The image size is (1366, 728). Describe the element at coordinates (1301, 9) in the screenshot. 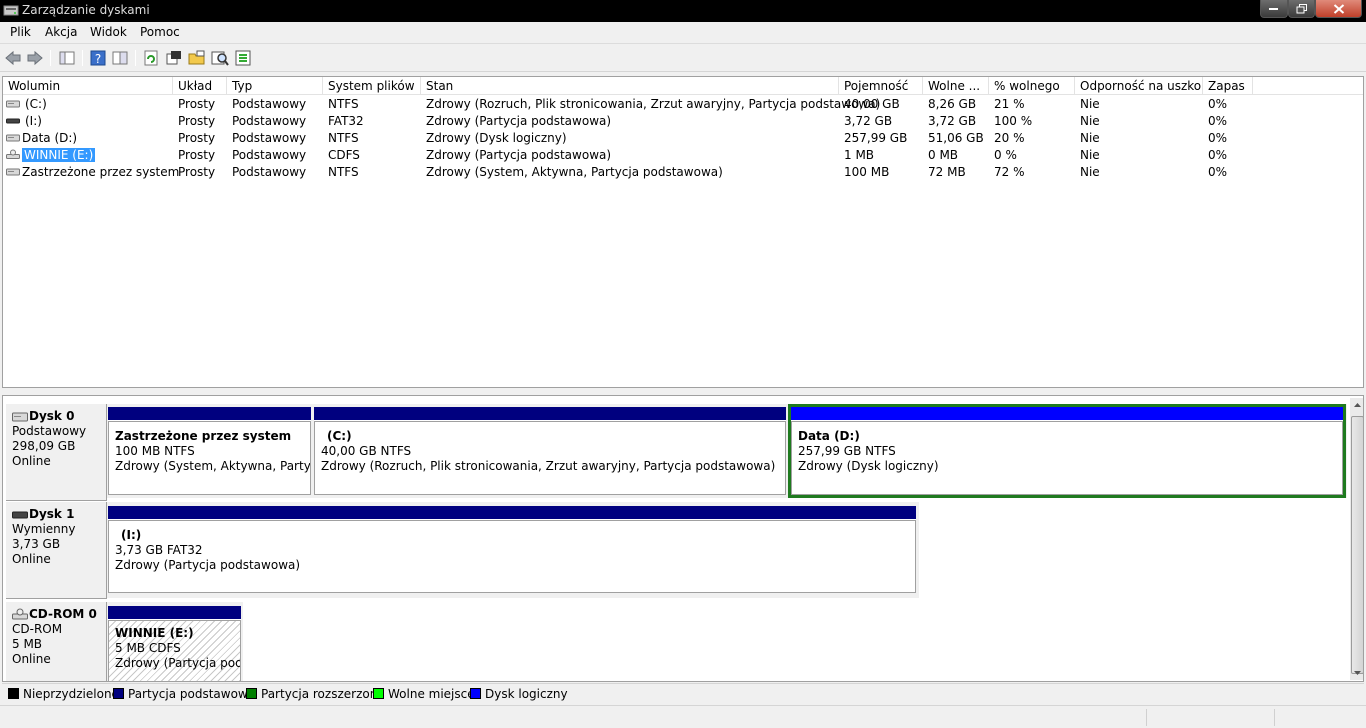

I see `maximize-button` at that location.